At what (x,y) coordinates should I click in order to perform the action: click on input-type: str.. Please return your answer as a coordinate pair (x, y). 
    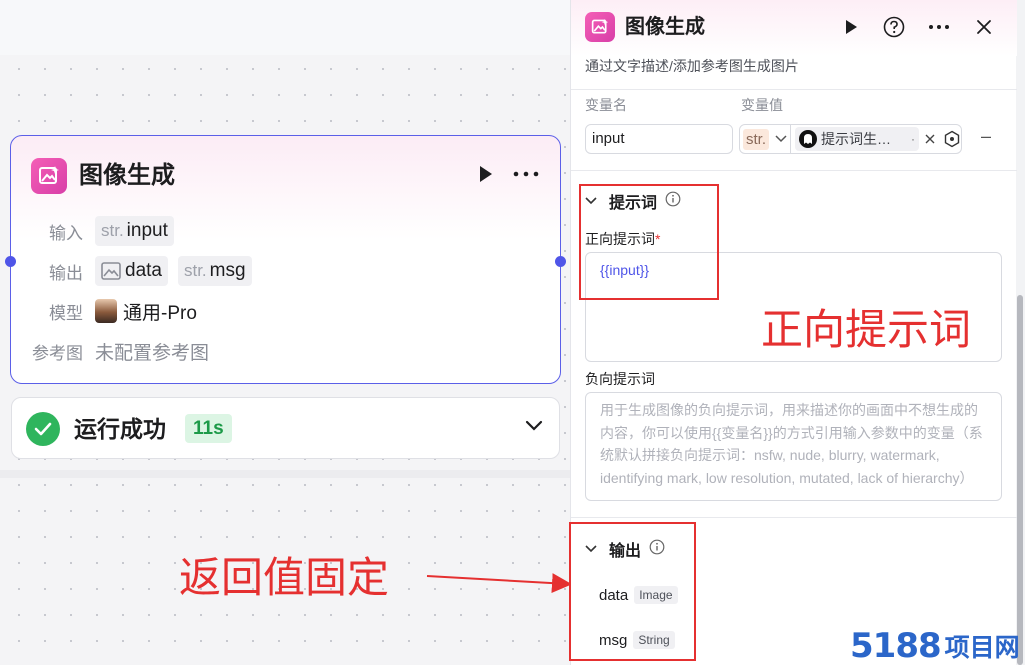
    Looking at the image, I should click on (112, 230).